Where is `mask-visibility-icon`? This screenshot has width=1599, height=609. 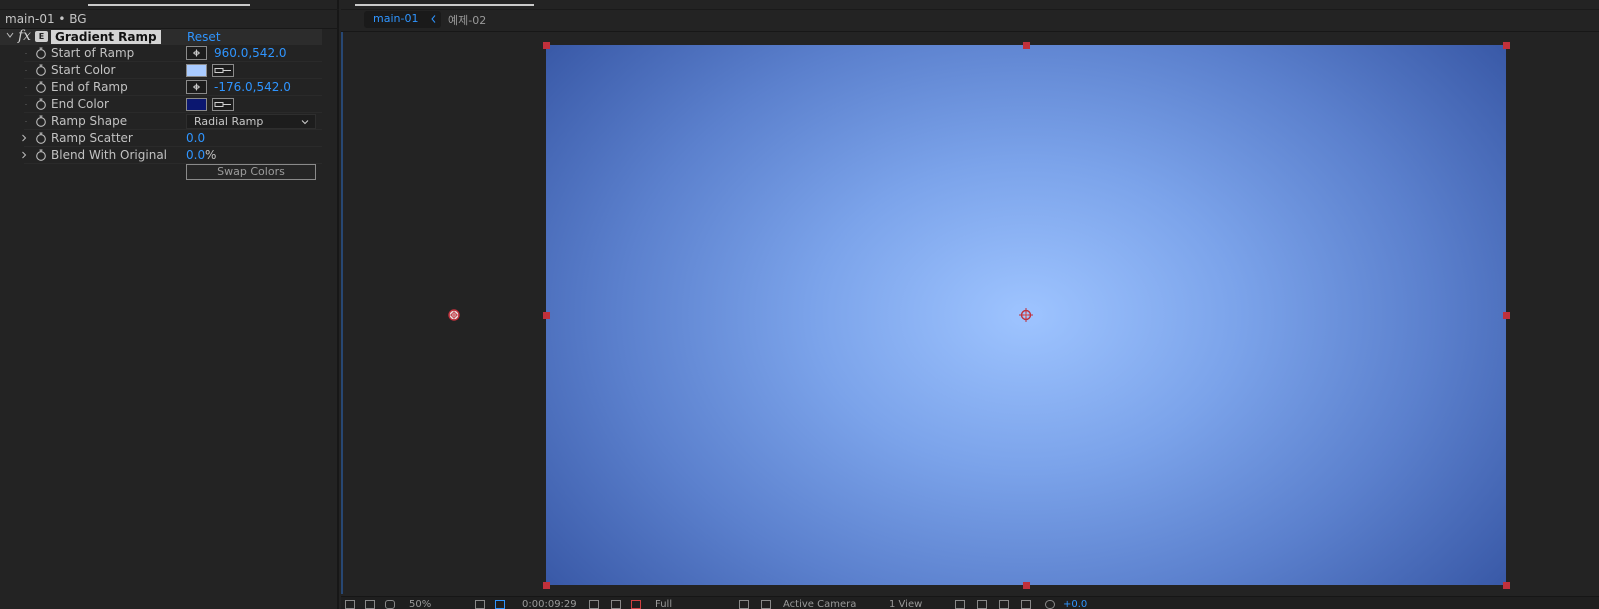
mask-visibility-icon is located at coordinates (390, 604).